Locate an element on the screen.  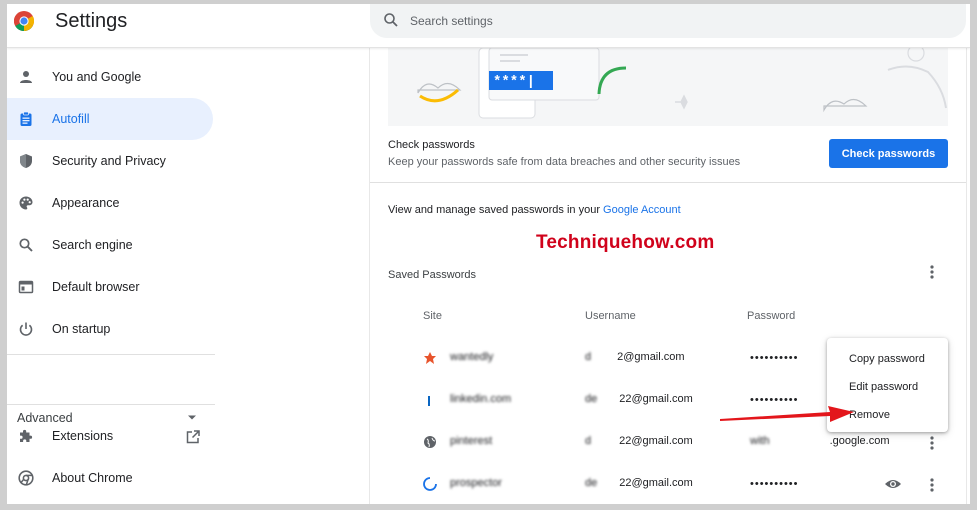
sidebar-item-autofill: Autofill is located at coordinates (110, 119).